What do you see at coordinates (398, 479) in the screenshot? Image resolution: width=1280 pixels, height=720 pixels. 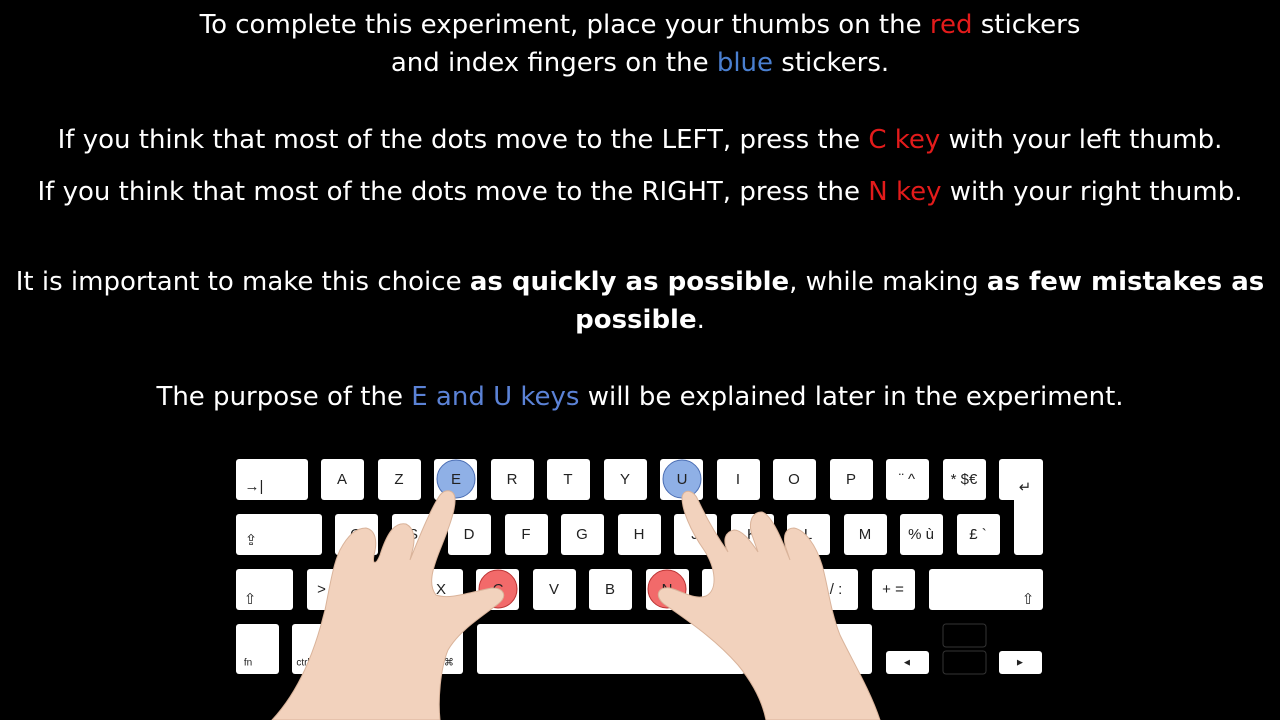 I see `svg-text: Z` at bounding box center [398, 479].